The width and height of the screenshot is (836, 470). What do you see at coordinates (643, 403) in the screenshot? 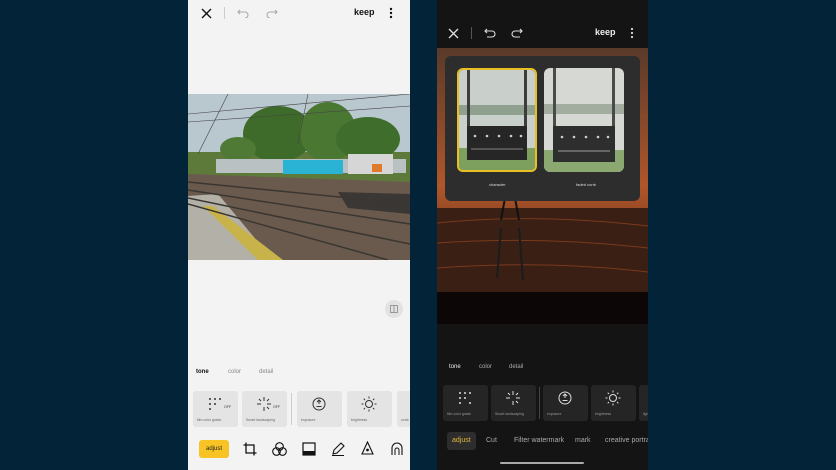
I see `tool-light: light` at bounding box center [643, 403].